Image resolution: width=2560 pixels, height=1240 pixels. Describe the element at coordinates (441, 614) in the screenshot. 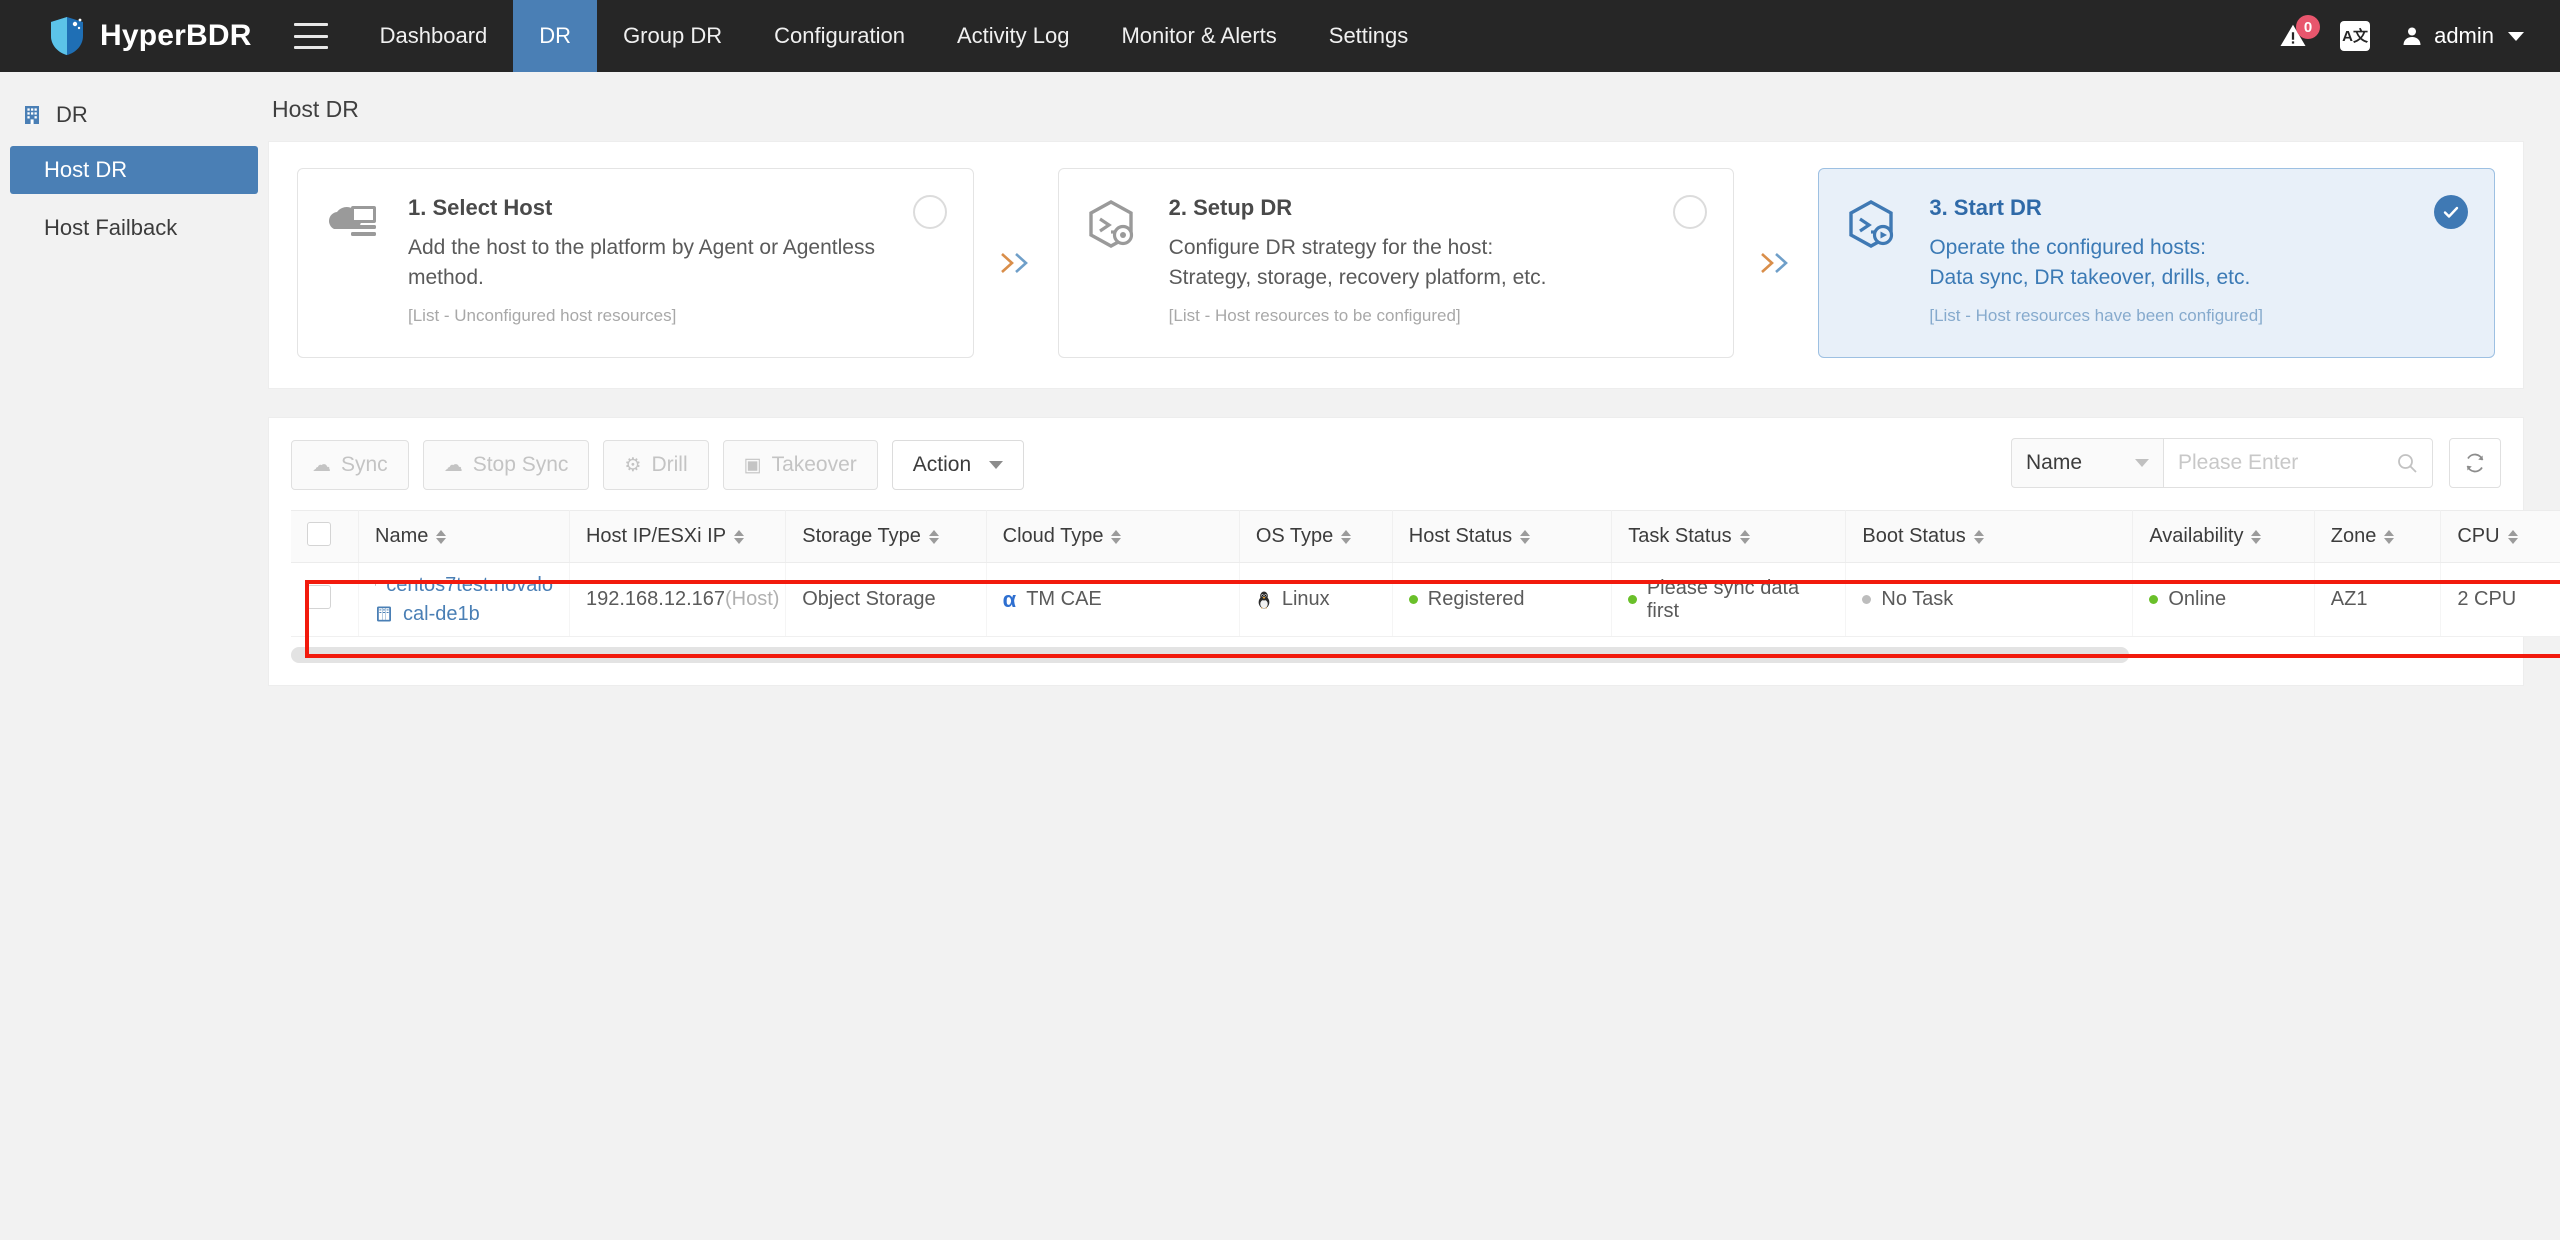

I see `host-group-link: cal-de1b` at that location.